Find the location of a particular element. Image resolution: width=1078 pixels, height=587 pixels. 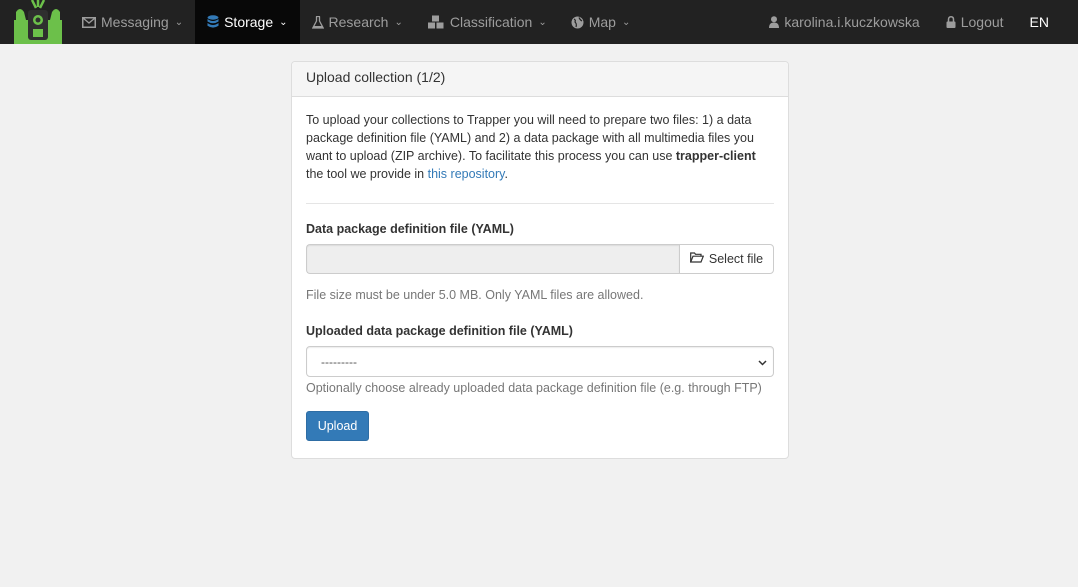

flask-icon is located at coordinates (317, 22).